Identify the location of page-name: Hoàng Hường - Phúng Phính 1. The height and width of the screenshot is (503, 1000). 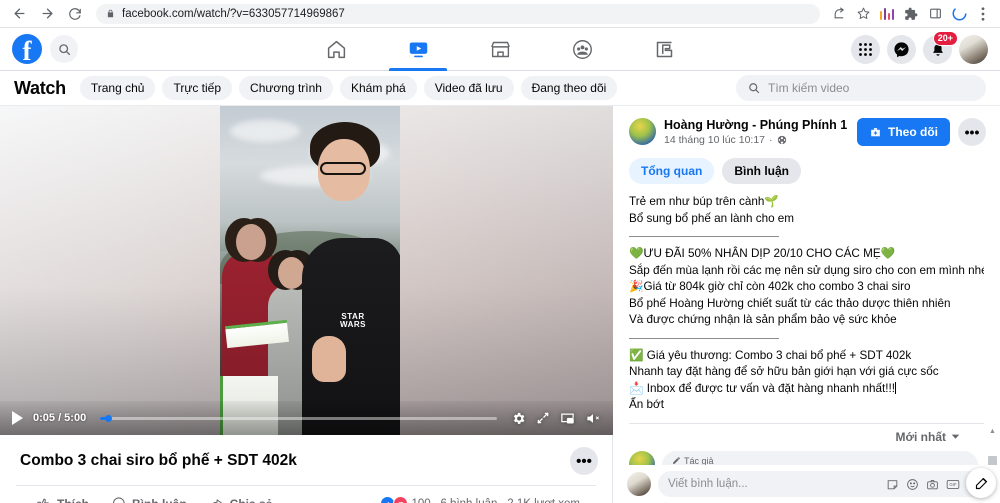
(755, 125).